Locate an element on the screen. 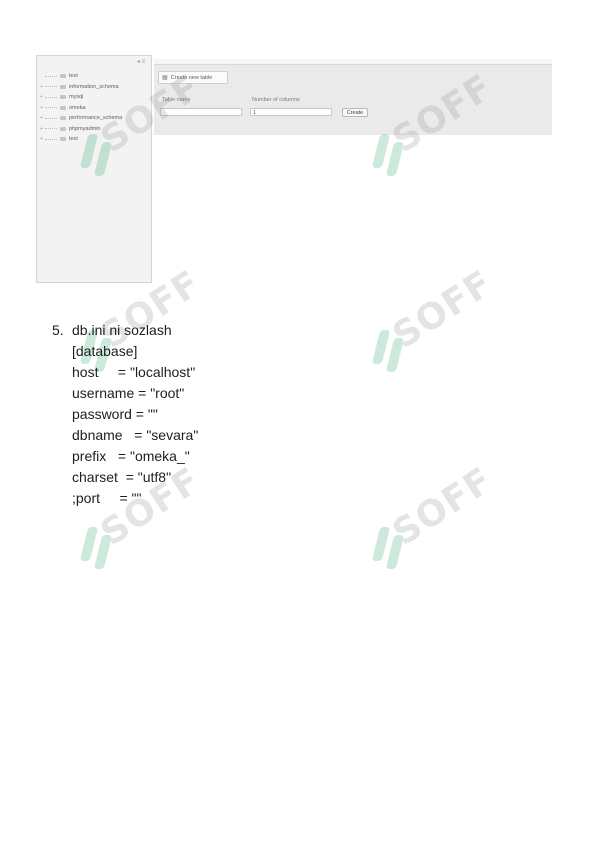 The width and height of the screenshot is (596, 842). step-number: 5. is located at coordinates (58, 330).